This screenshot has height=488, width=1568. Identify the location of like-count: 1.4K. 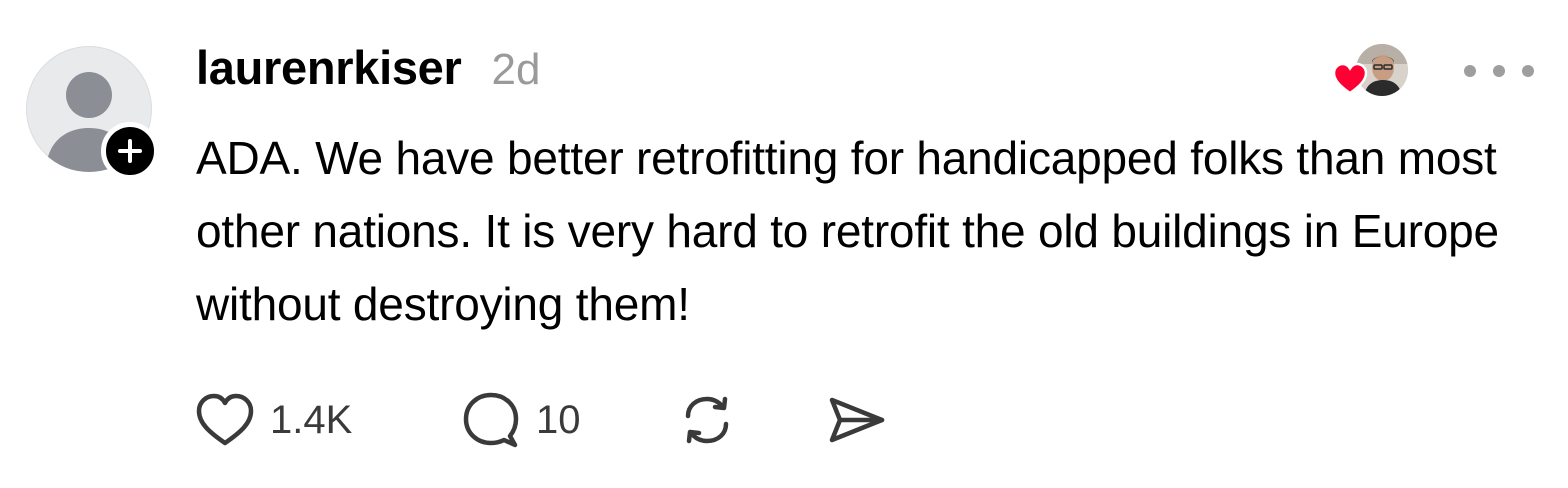
(311, 419).